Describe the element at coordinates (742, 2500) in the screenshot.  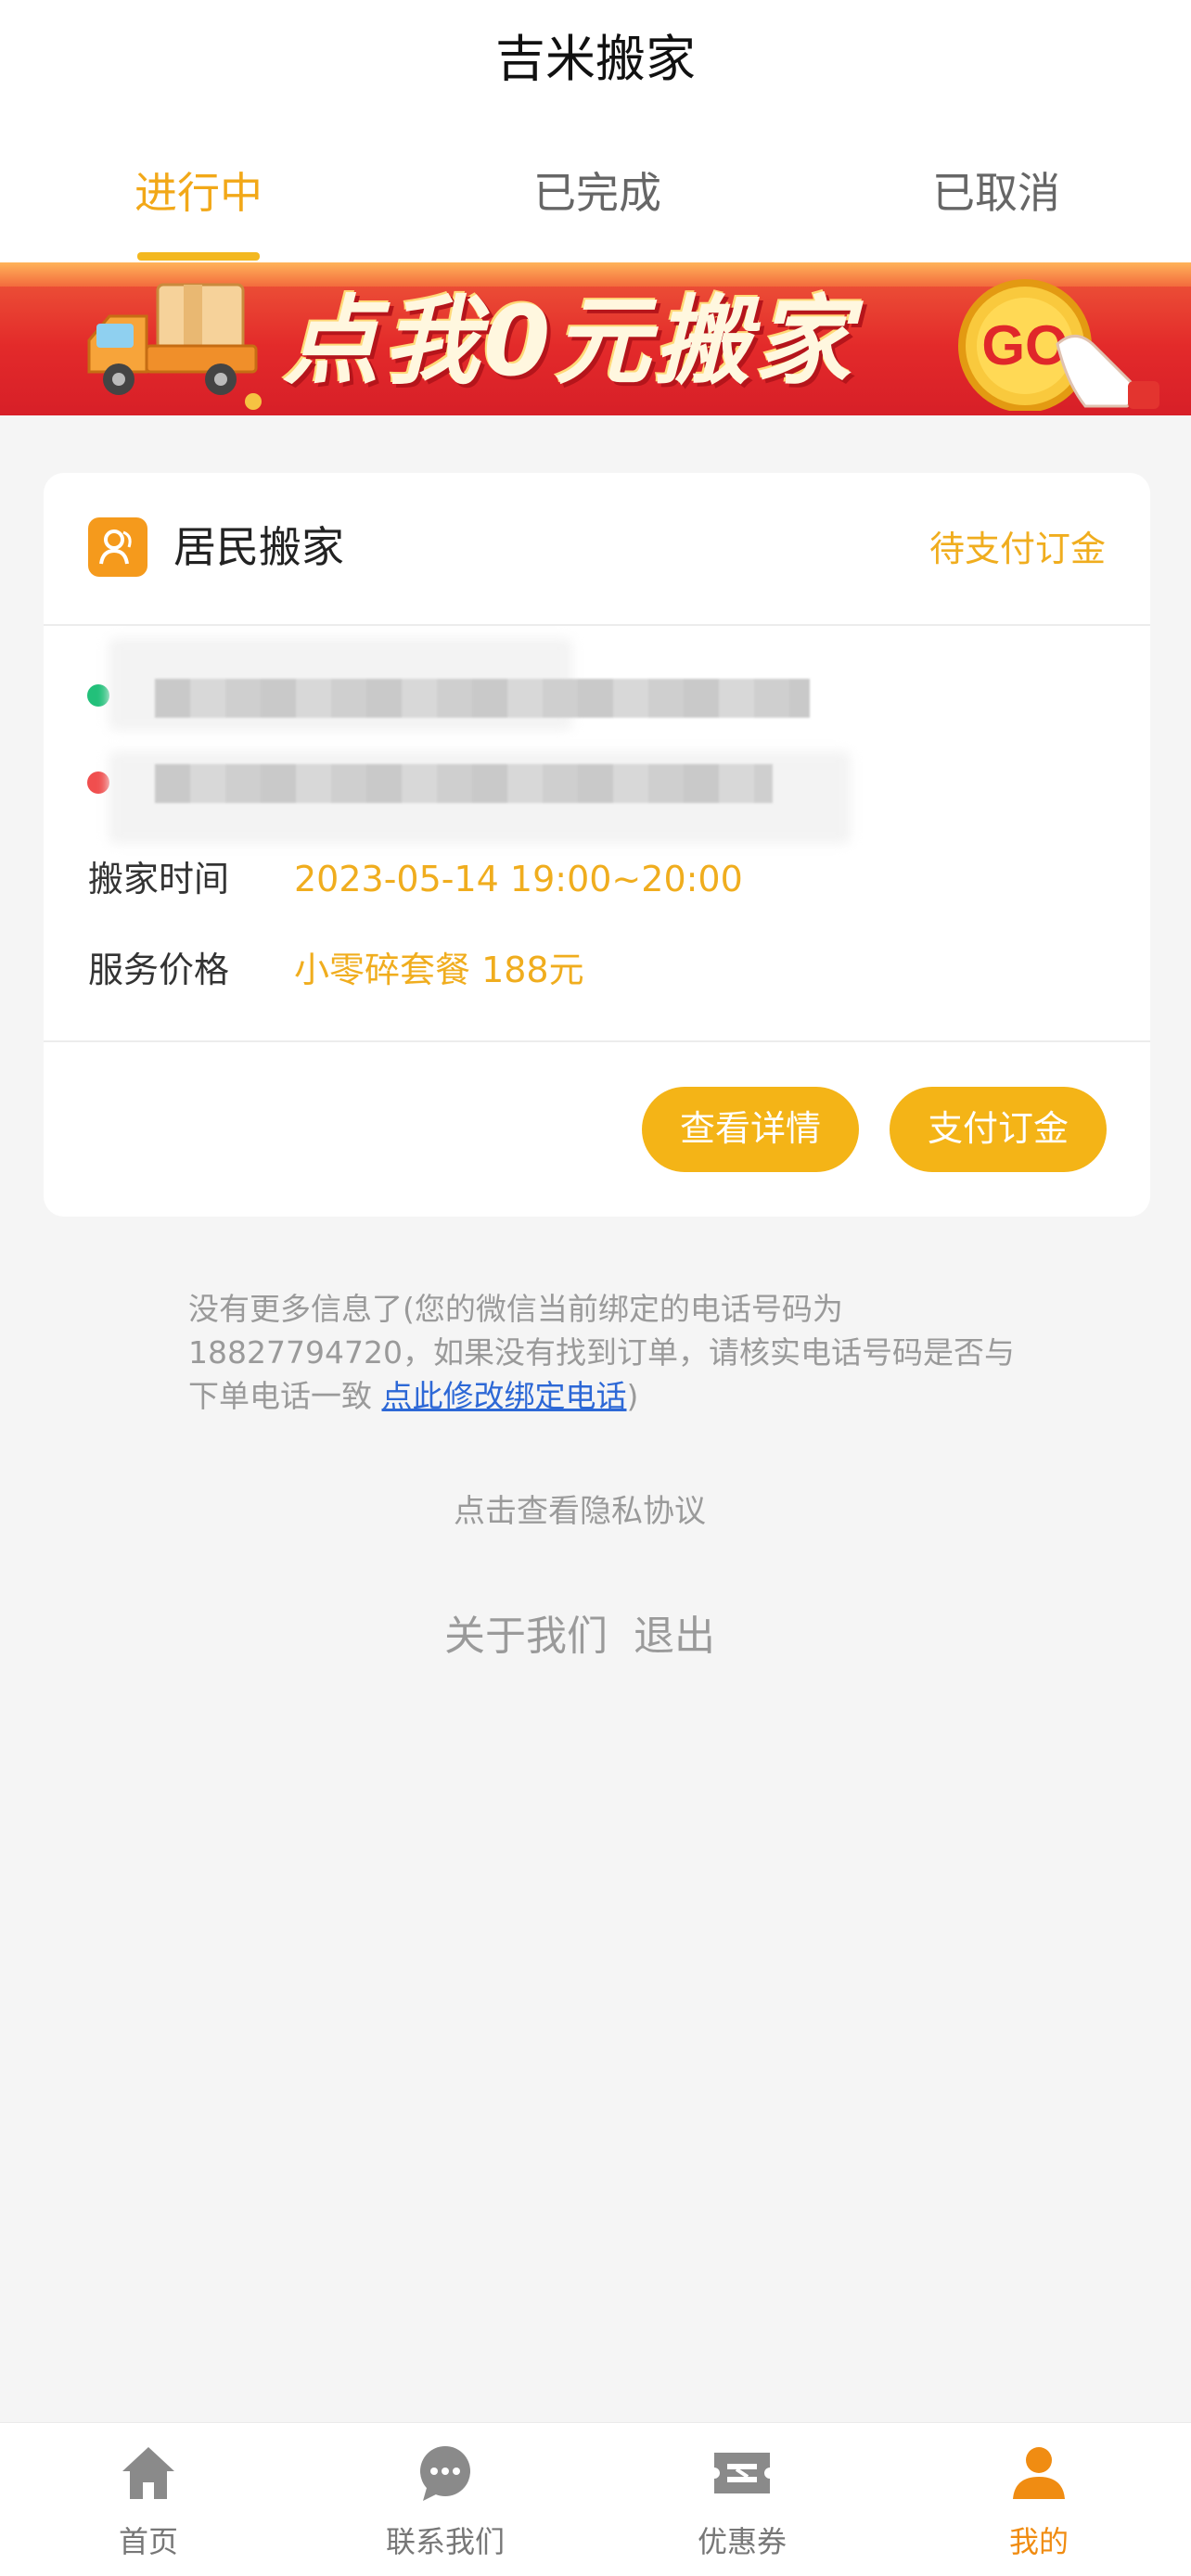
I see `nav-coupons: 优惠券` at that location.